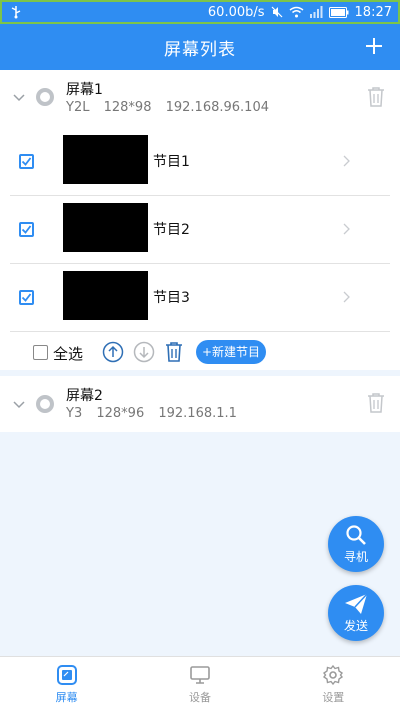 This screenshot has height=711, width=400. I want to click on send-label: 发送, so click(355, 625).